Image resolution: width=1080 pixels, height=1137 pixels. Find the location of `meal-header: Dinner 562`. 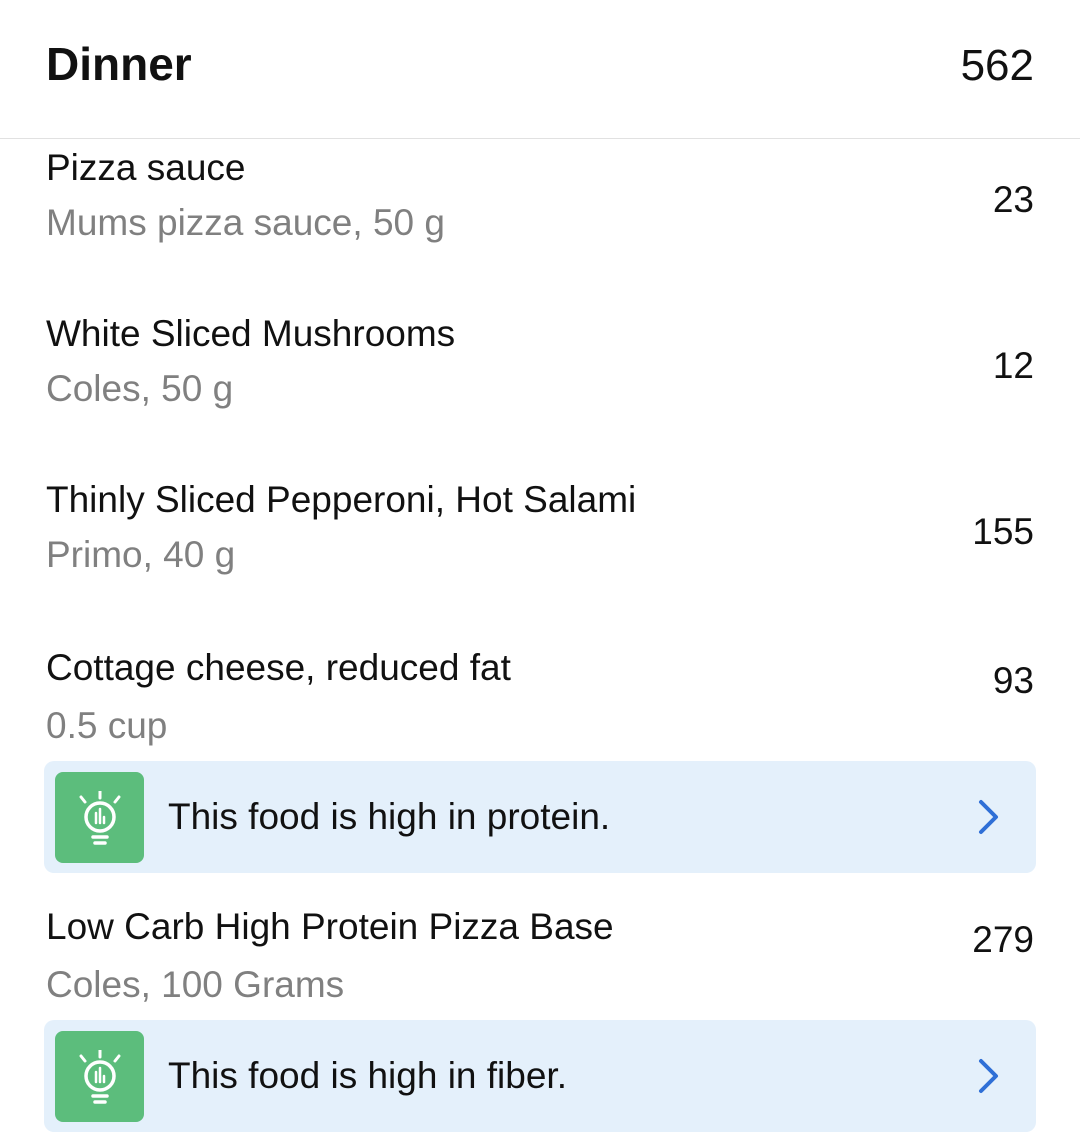

meal-header: Dinner 562 is located at coordinates (540, 69).